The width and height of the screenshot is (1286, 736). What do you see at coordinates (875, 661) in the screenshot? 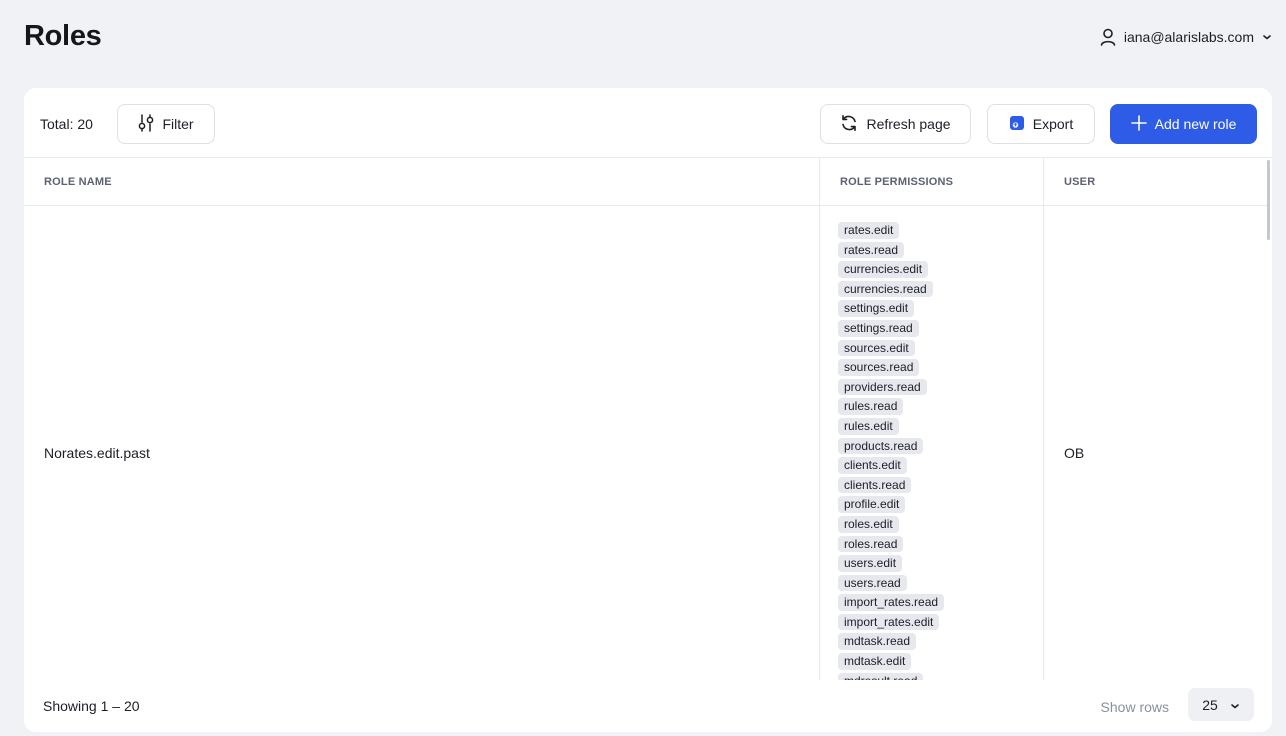
I see `permission-tag: mdtask.edit` at bounding box center [875, 661].